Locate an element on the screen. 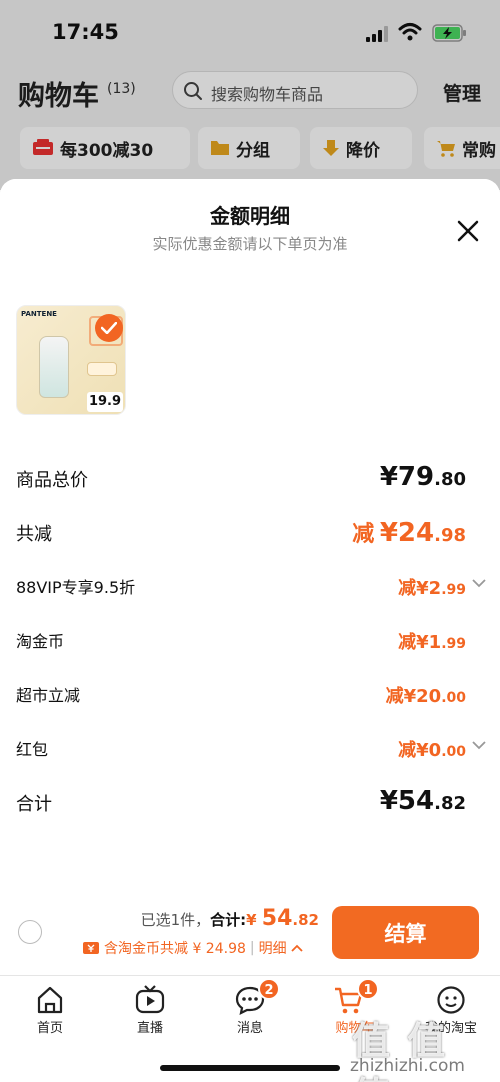 The image size is (500, 1082). tab-home: 首页 is located at coordinates (50, 1026).